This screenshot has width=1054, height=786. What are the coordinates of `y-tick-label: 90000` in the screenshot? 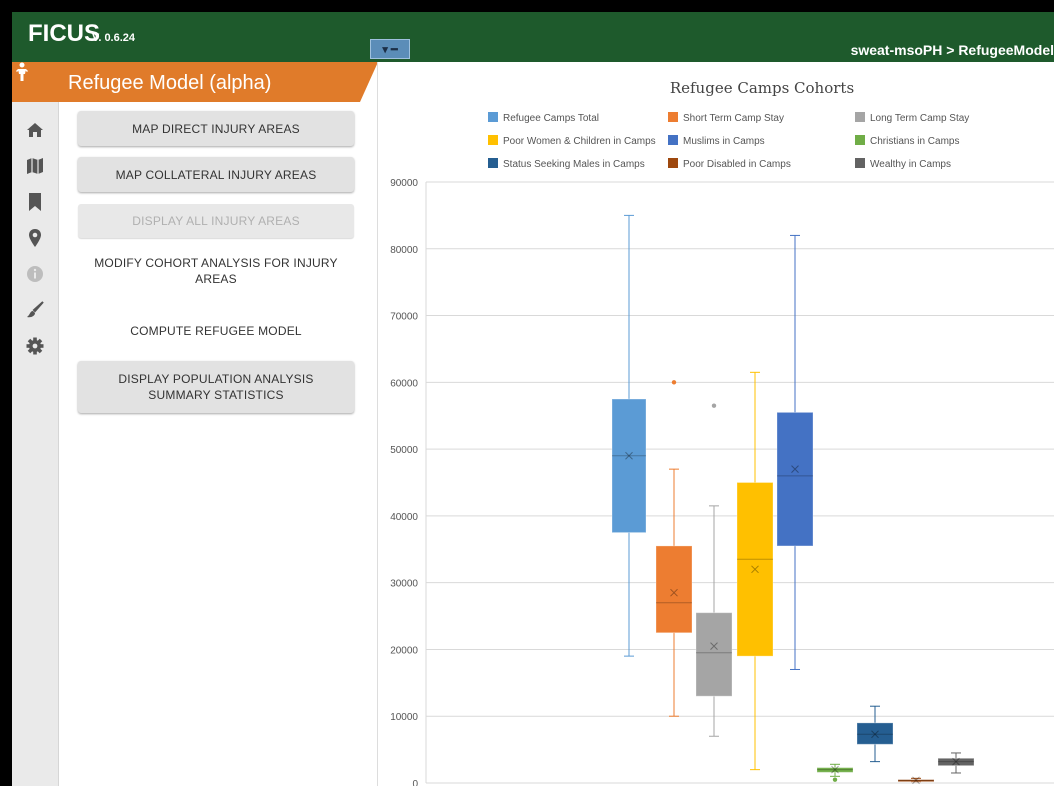 It's located at (404, 183).